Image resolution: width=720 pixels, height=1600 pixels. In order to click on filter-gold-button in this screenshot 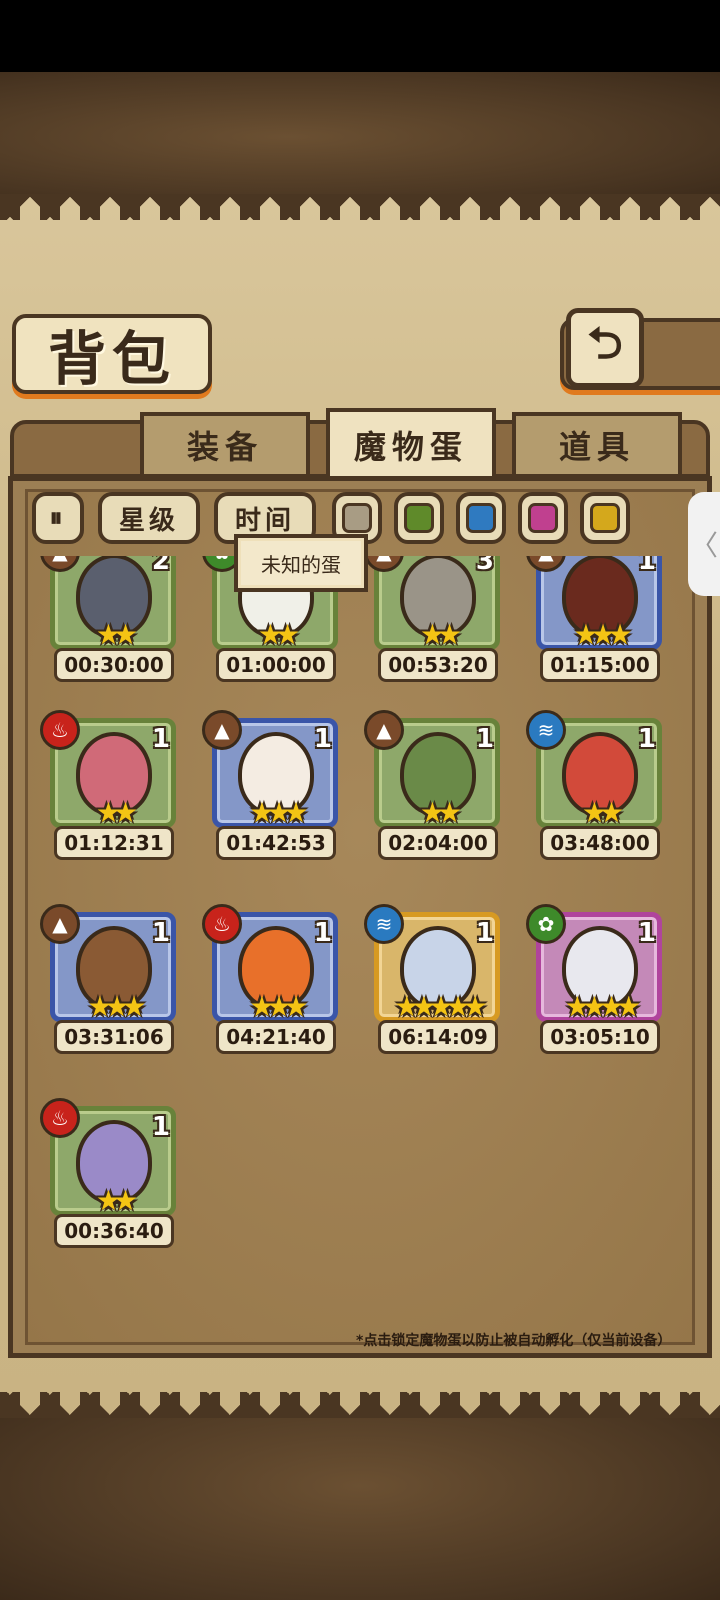, I will do `click(605, 518)`.